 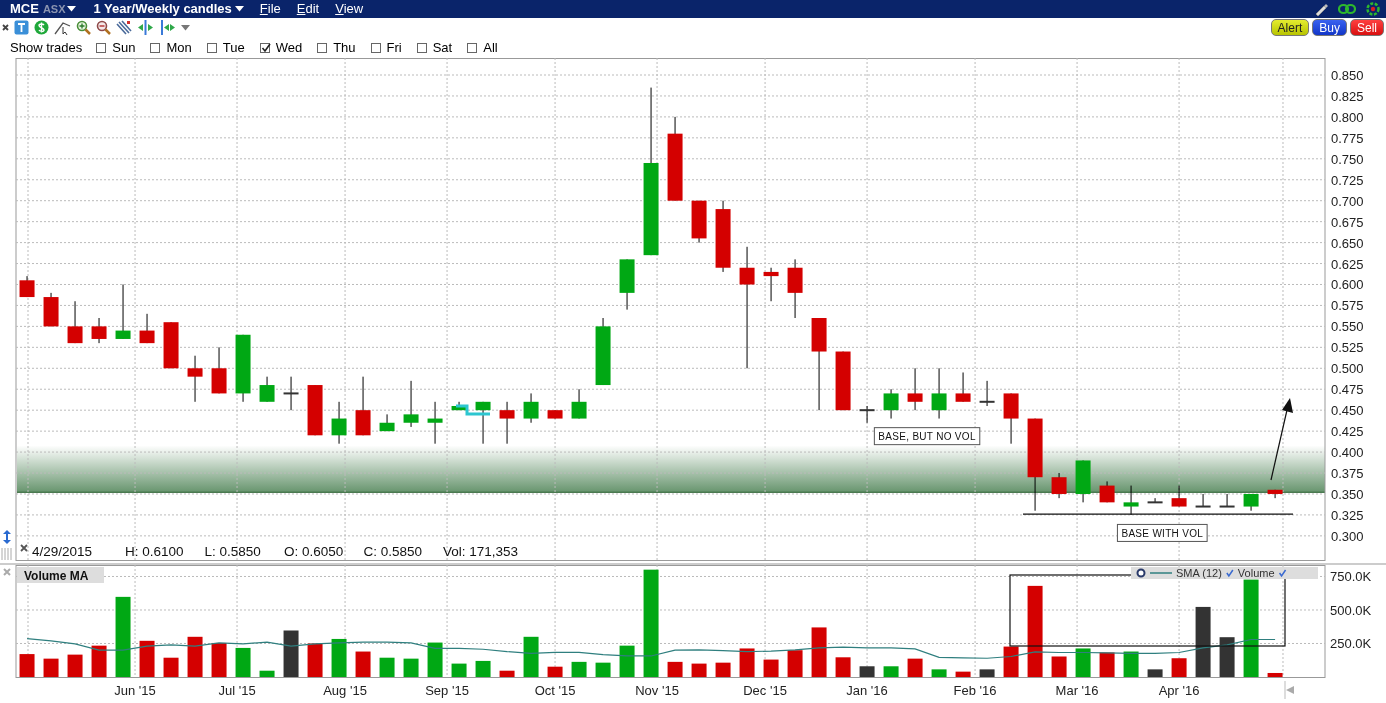 What do you see at coordinates (1347, 411) in the screenshot?
I see `axis-label: 0.450` at bounding box center [1347, 411].